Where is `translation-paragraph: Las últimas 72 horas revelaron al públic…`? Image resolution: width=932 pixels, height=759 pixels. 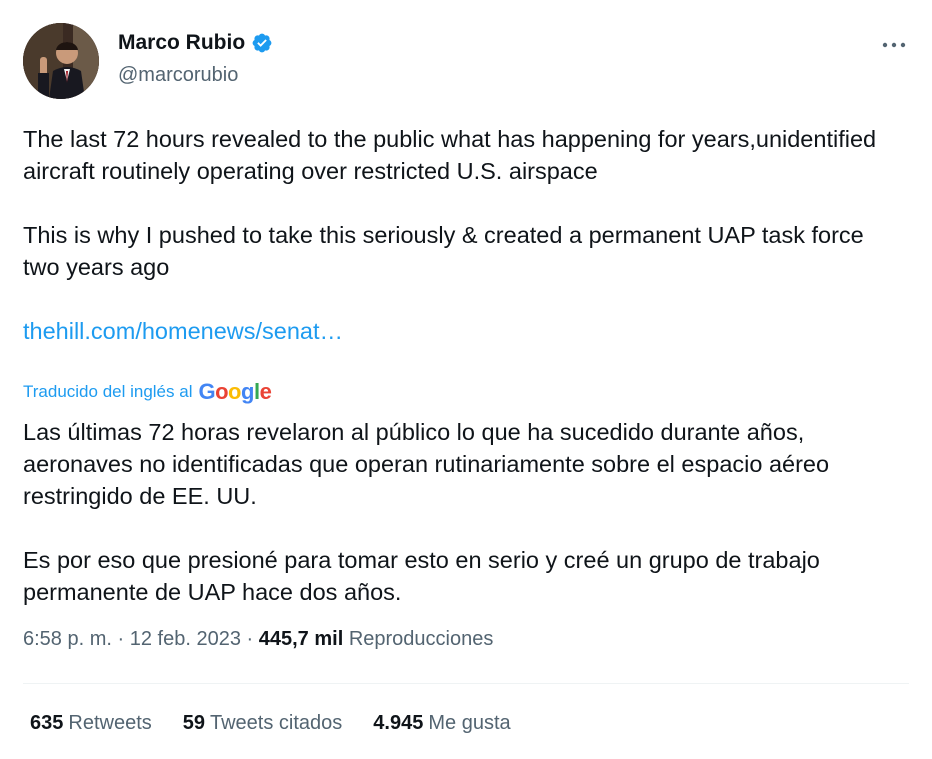 translation-paragraph: Las últimas 72 horas revelaron al públic… is located at coordinates (426, 464).